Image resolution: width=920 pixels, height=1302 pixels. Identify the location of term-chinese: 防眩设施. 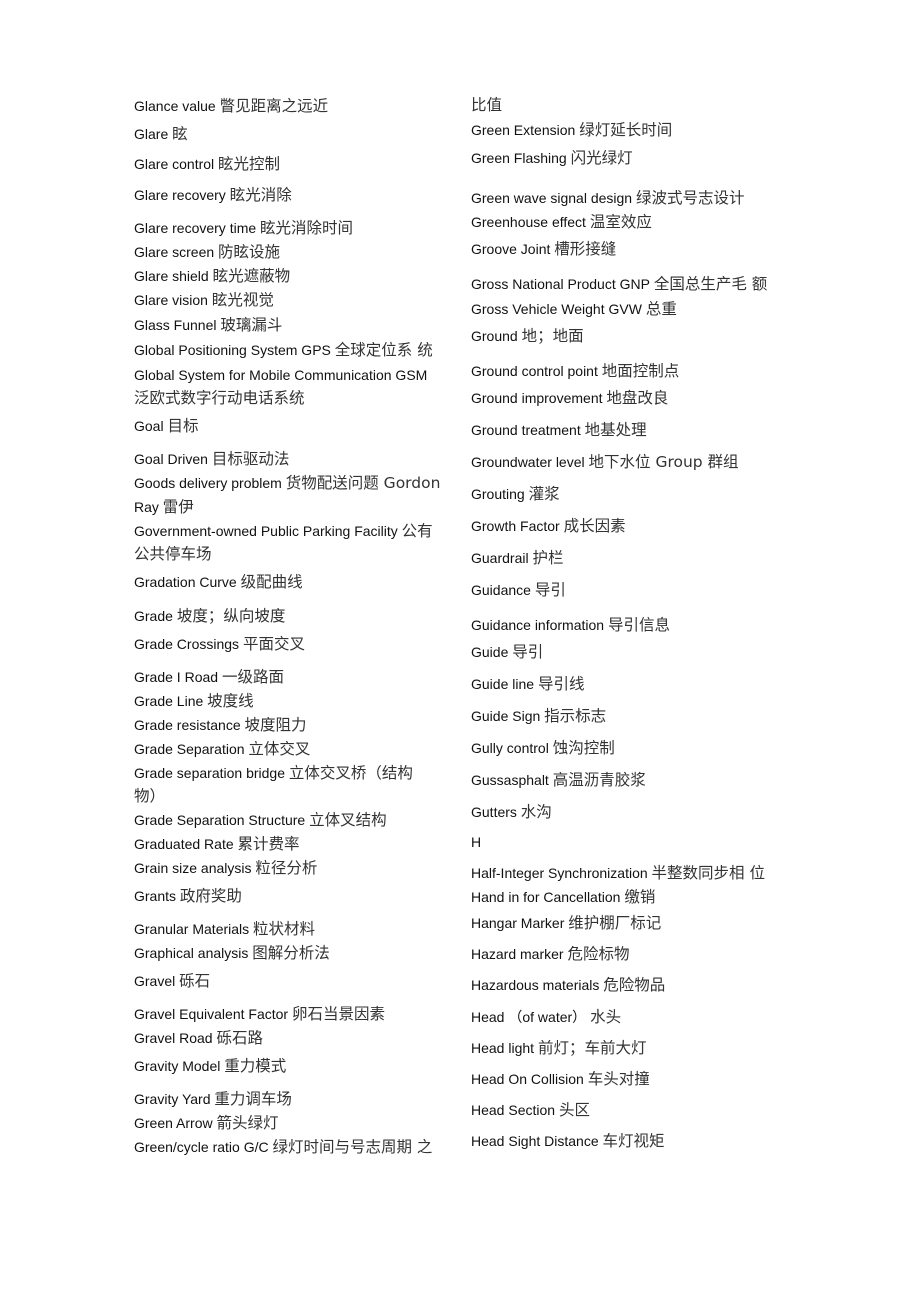
(249, 252).